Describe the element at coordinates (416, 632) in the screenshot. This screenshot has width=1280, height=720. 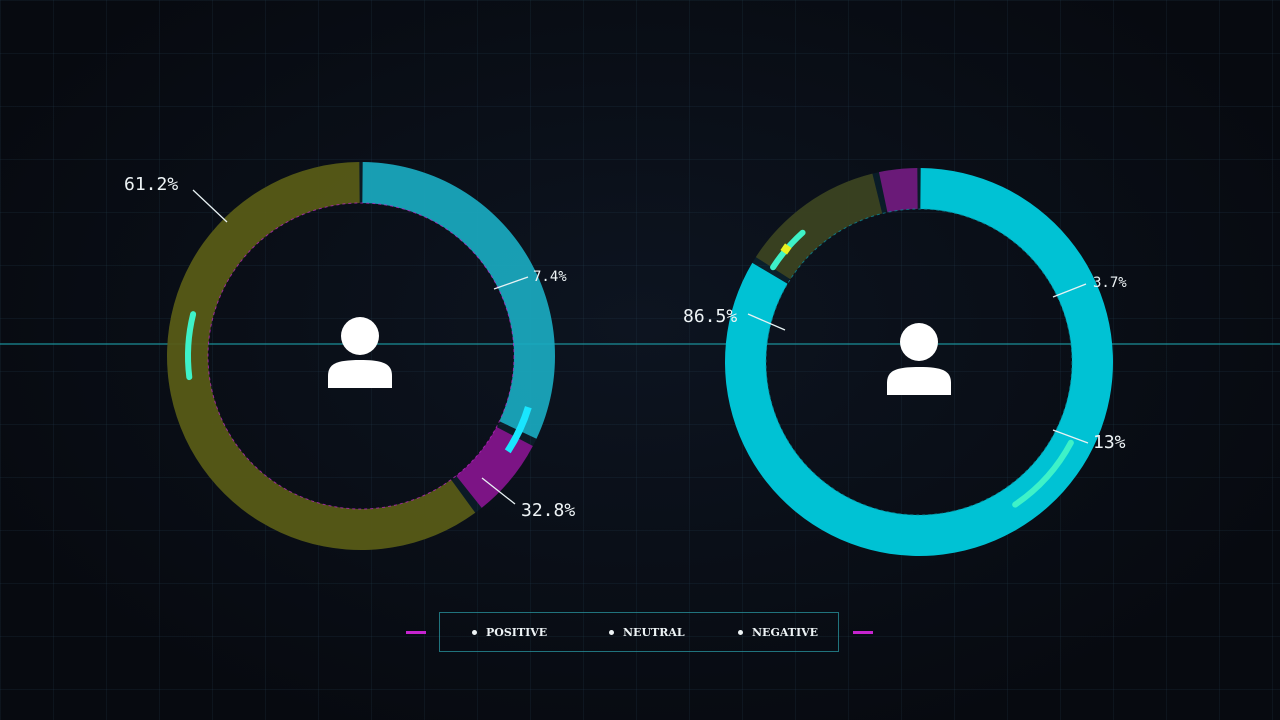
I see `legend-left-dash` at that location.